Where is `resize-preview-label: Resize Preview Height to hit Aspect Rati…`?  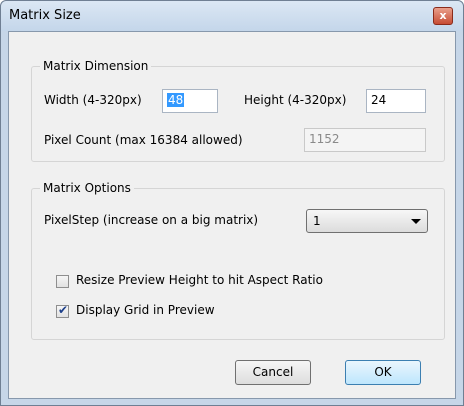
resize-preview-label: Resize Preview Height to hit Aspect Rati… is located at coordinates (199, 280).